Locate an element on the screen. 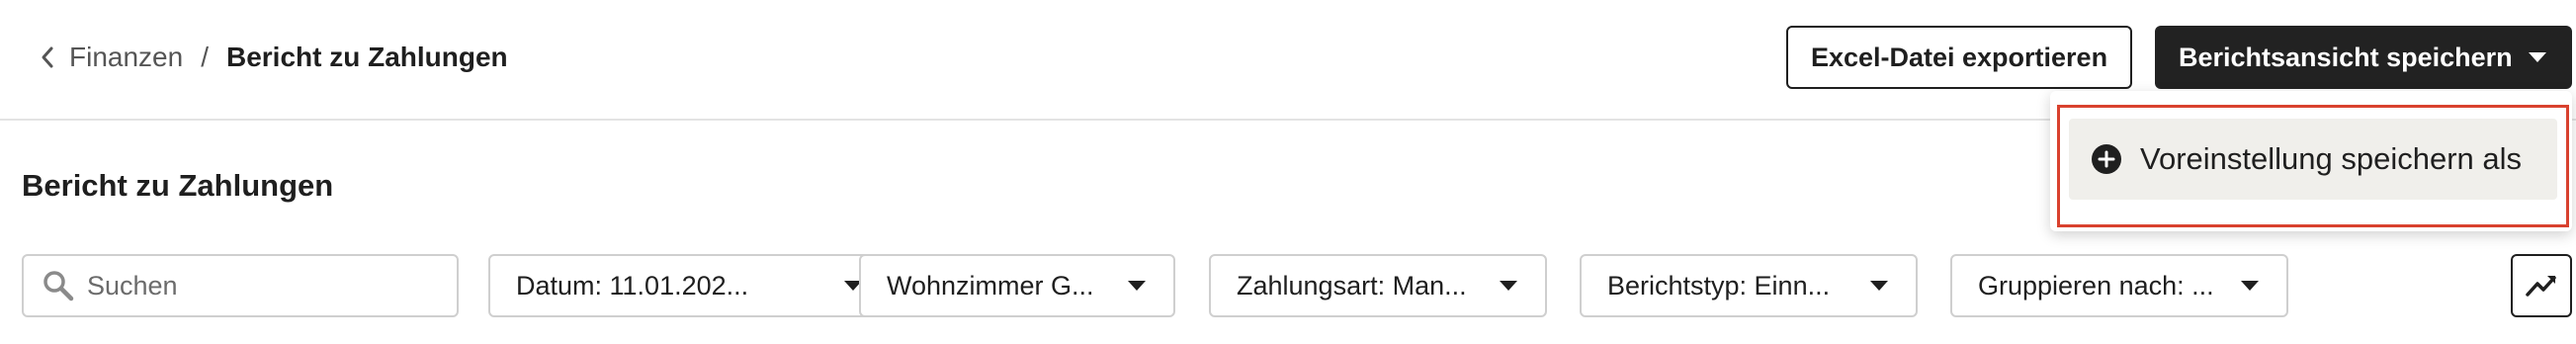 This screenshot has width=2576, height=344. search-field is located at coordinates (240, 285).